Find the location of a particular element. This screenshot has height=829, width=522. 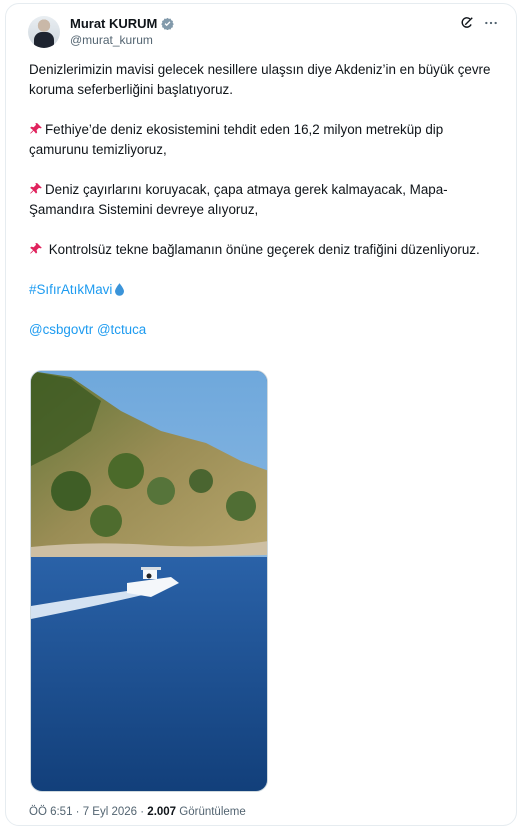

mention-link-1: @csbgovtr is located at coordinates (61, 329).